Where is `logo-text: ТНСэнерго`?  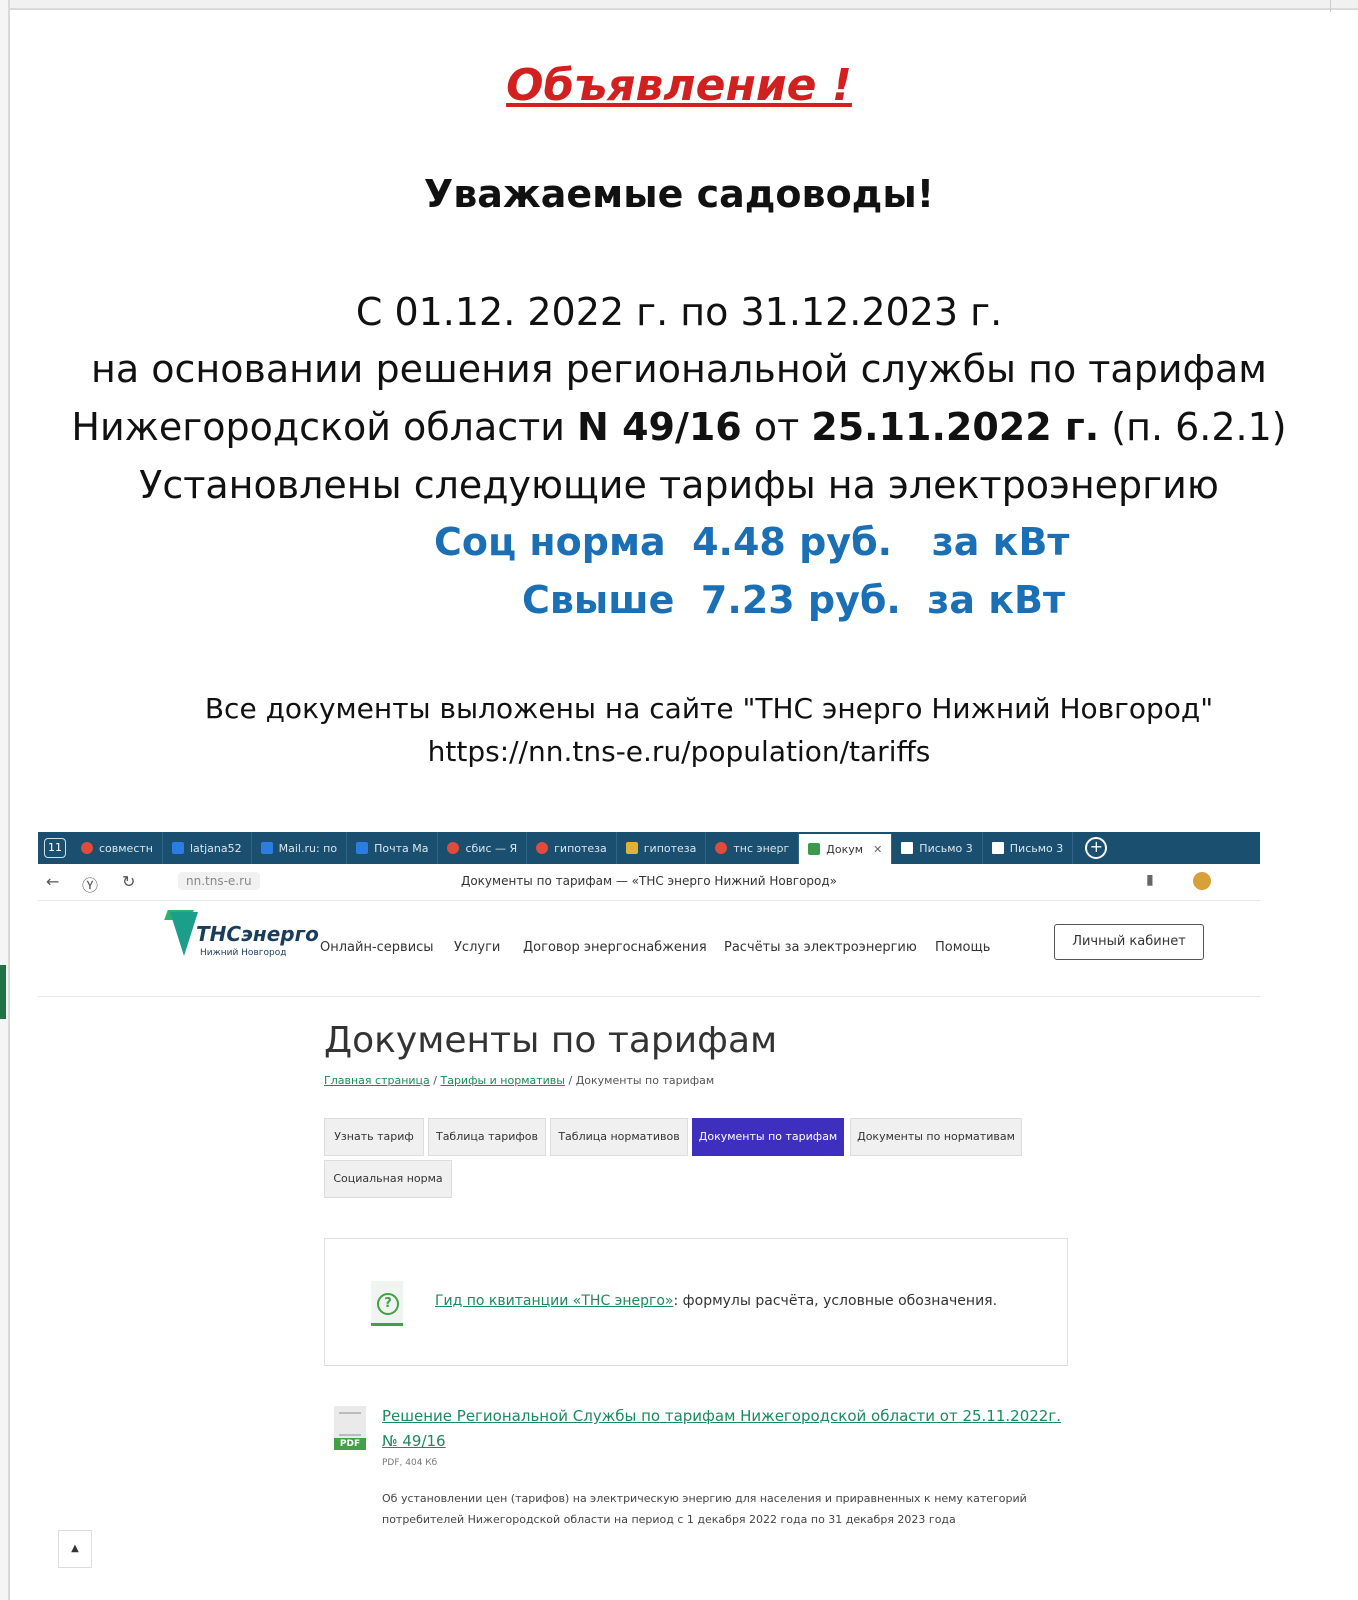 logo-text: ТНСэнерго is located at coordinates (257, 934).